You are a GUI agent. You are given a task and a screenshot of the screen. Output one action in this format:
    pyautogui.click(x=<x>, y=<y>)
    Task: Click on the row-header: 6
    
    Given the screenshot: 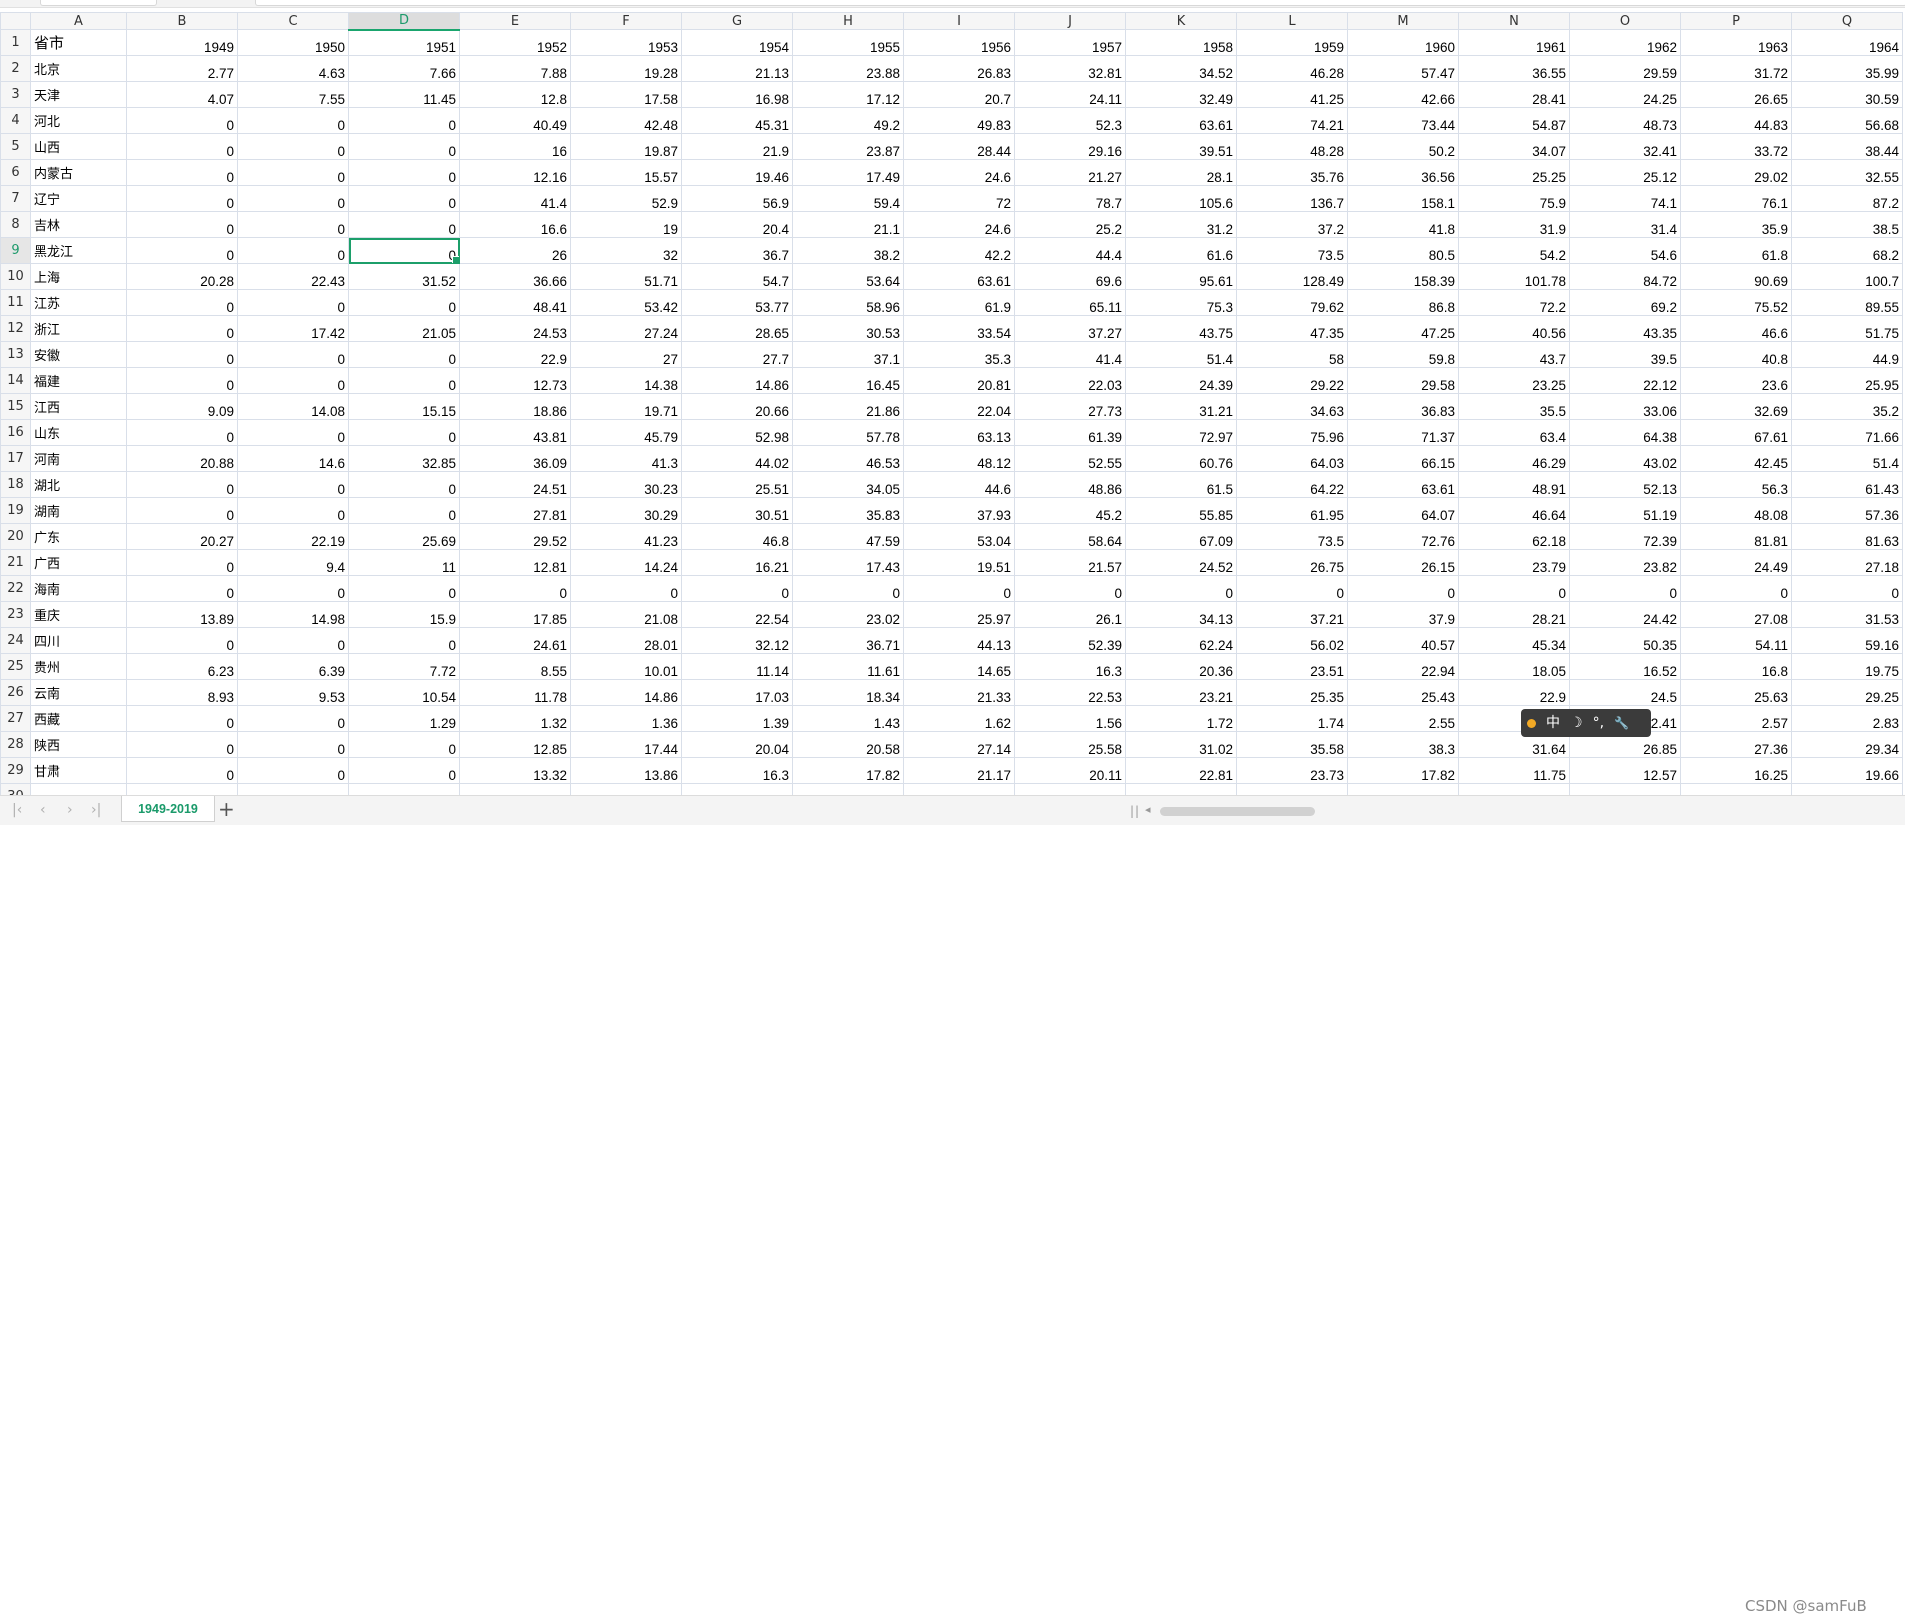 What is the action you would take?
    pyautogui.click(x=15, y=172)
    